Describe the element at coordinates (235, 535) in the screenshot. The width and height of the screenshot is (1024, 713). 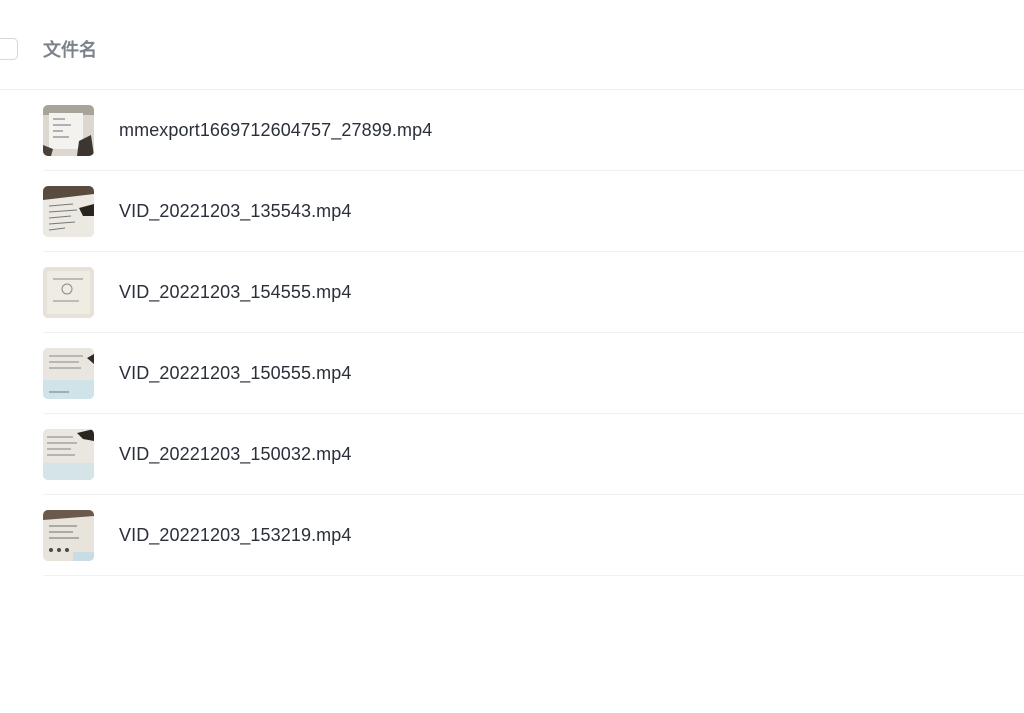
I see `file-name: VID_20221203_153219.mp4` at that location.